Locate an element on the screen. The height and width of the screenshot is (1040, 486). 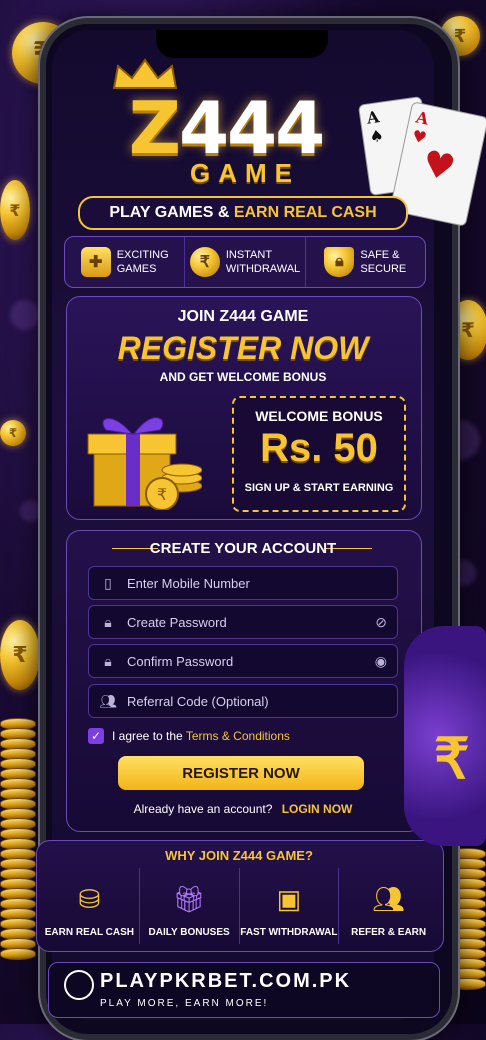
money-bag: ₹ is located at coordinates (445, 736).